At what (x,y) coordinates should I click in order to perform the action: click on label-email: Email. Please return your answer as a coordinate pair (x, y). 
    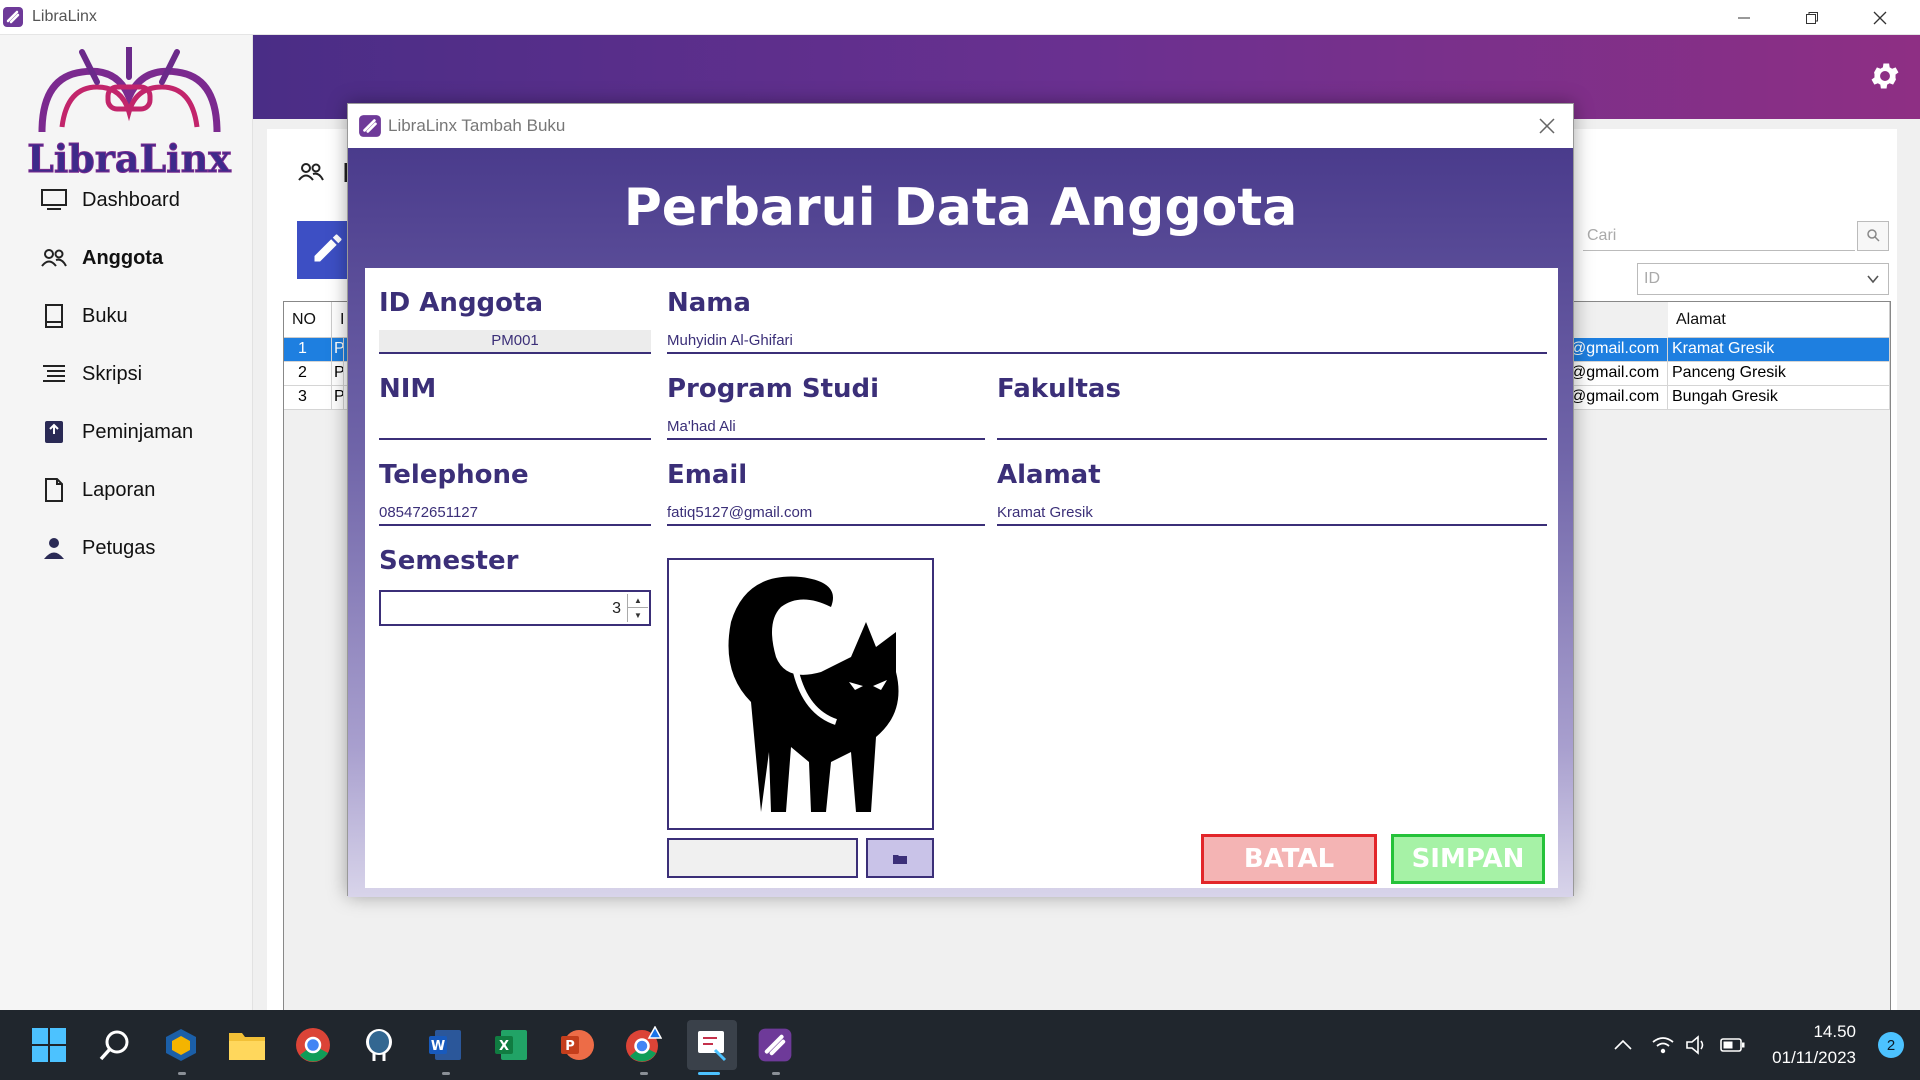
    Looking at the image, I should click on (707, 475).